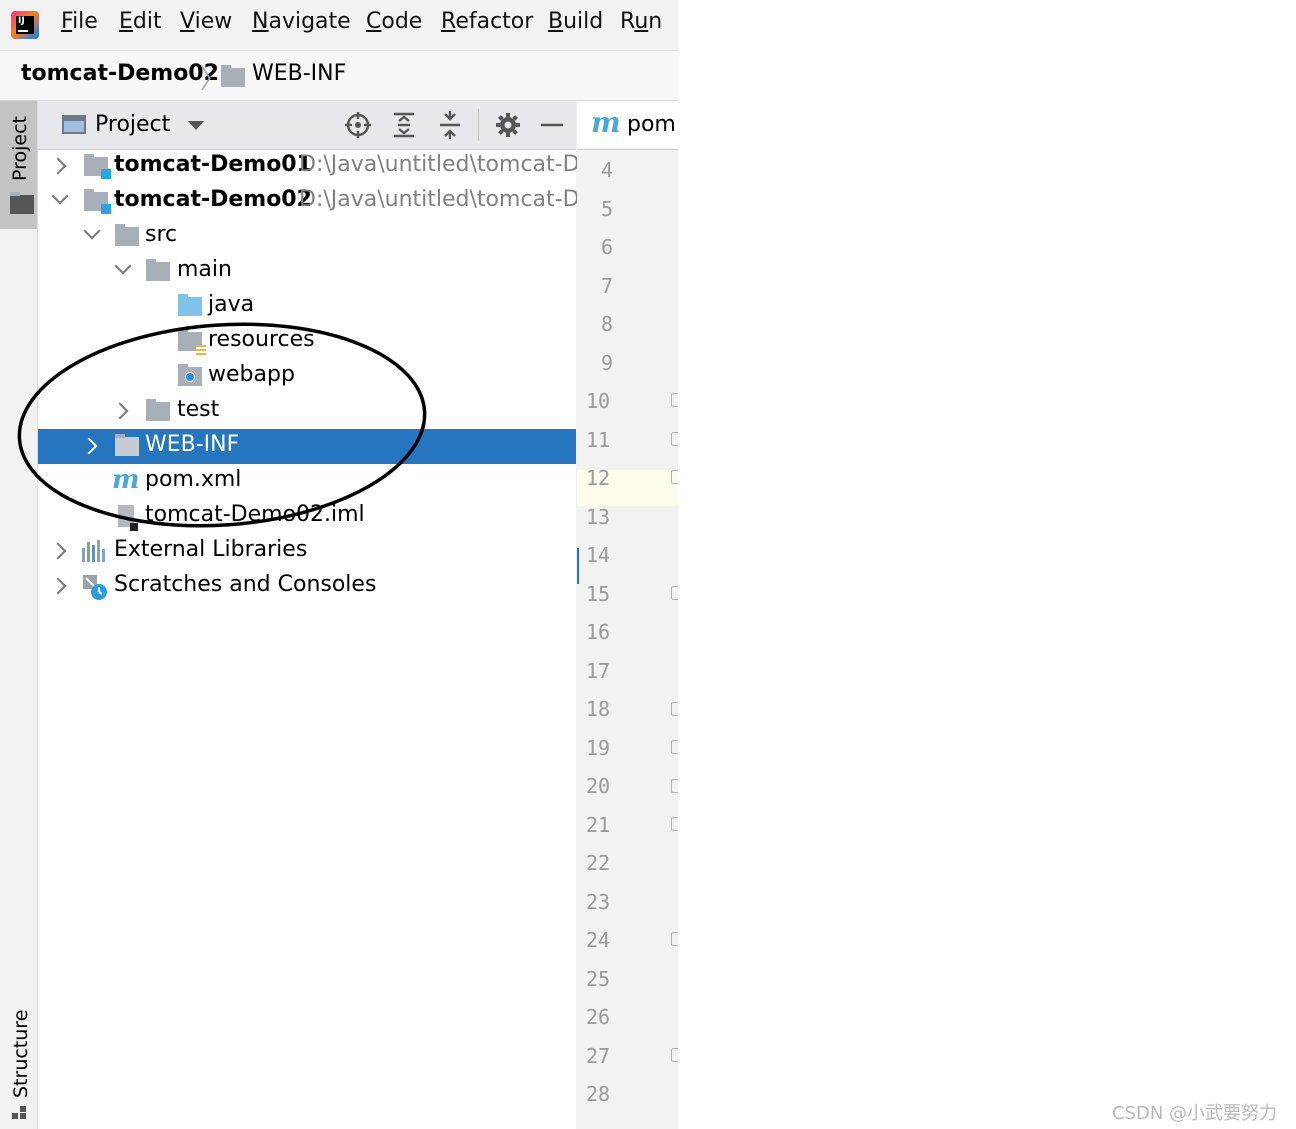 This screenshot has height=1129, width=1296. I want to click on breadcrumb: tomcat-Demo02 〉 WEB-INF, so click(339, 75).